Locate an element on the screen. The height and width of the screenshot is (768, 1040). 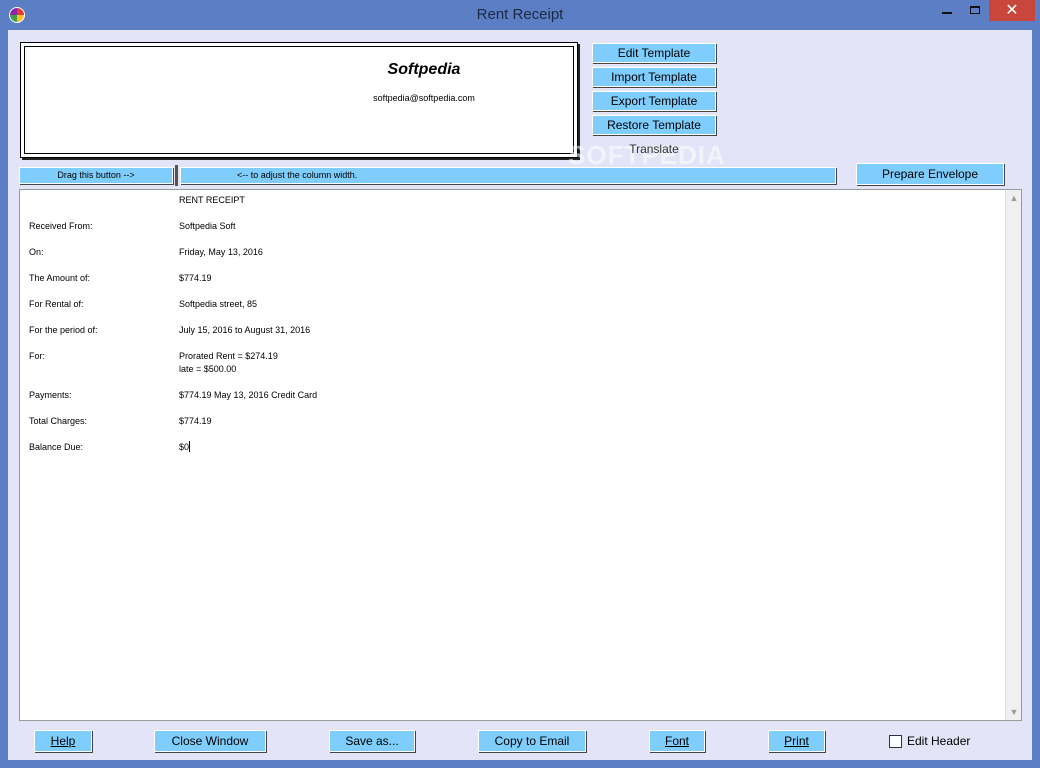
payments-label: Payments: is located at coordinates (50, 395).